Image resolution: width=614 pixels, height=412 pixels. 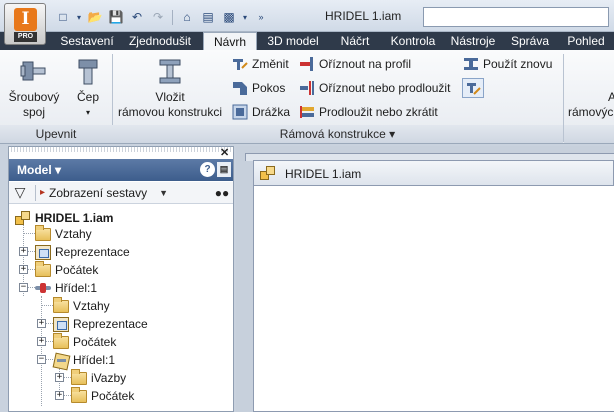 What do you see at coordinates (109, 378) in the screenshot?
I see `tree-node-label: iVazby` at bounding box center [109, 378].